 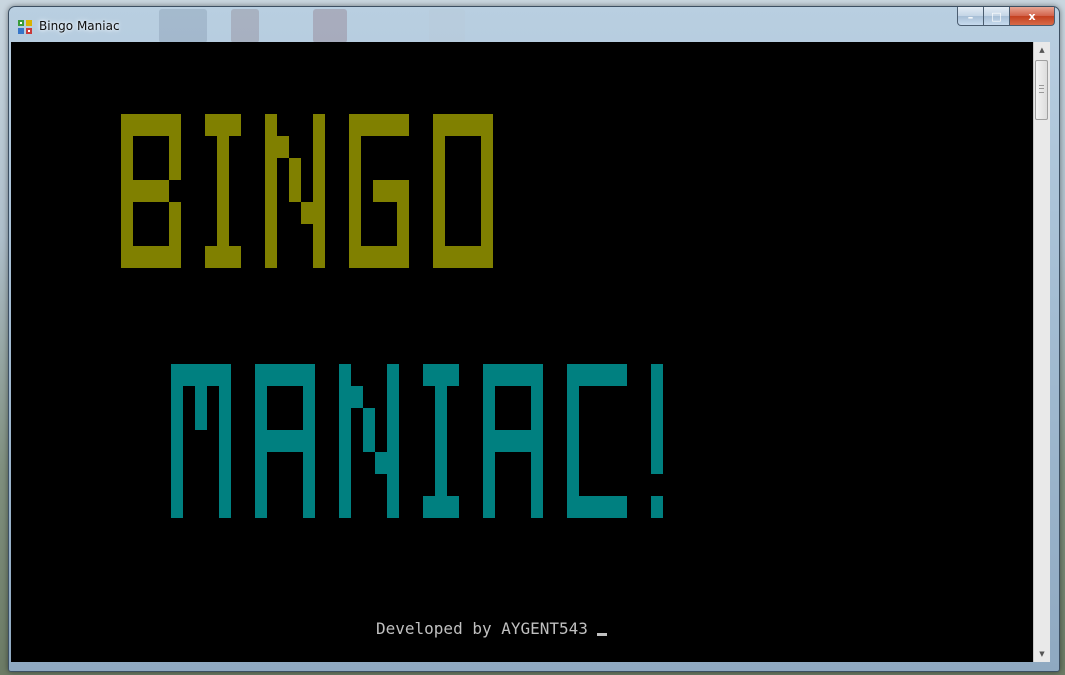 I want to click on scroll-up-arrow-icon: ▲, so click(x=1042, y=50).